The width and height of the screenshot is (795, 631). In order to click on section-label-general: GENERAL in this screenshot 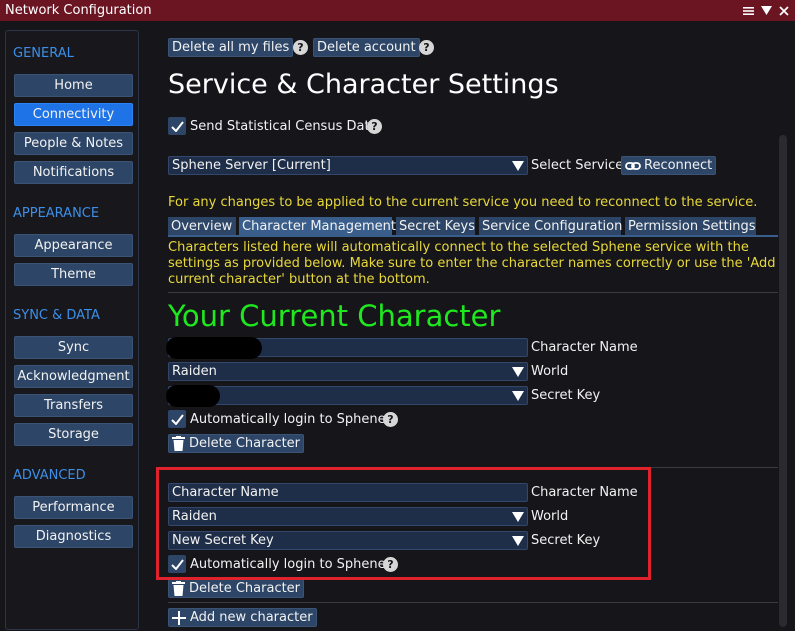, I will do `click(43, 53)`.